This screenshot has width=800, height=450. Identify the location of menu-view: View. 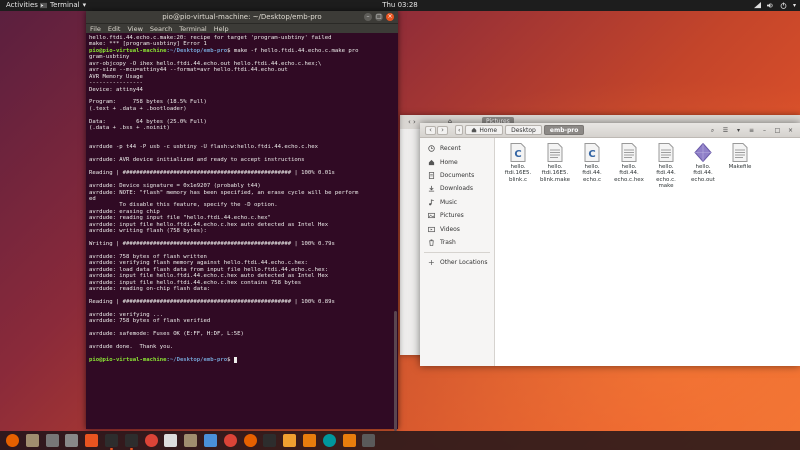
(134, 28).